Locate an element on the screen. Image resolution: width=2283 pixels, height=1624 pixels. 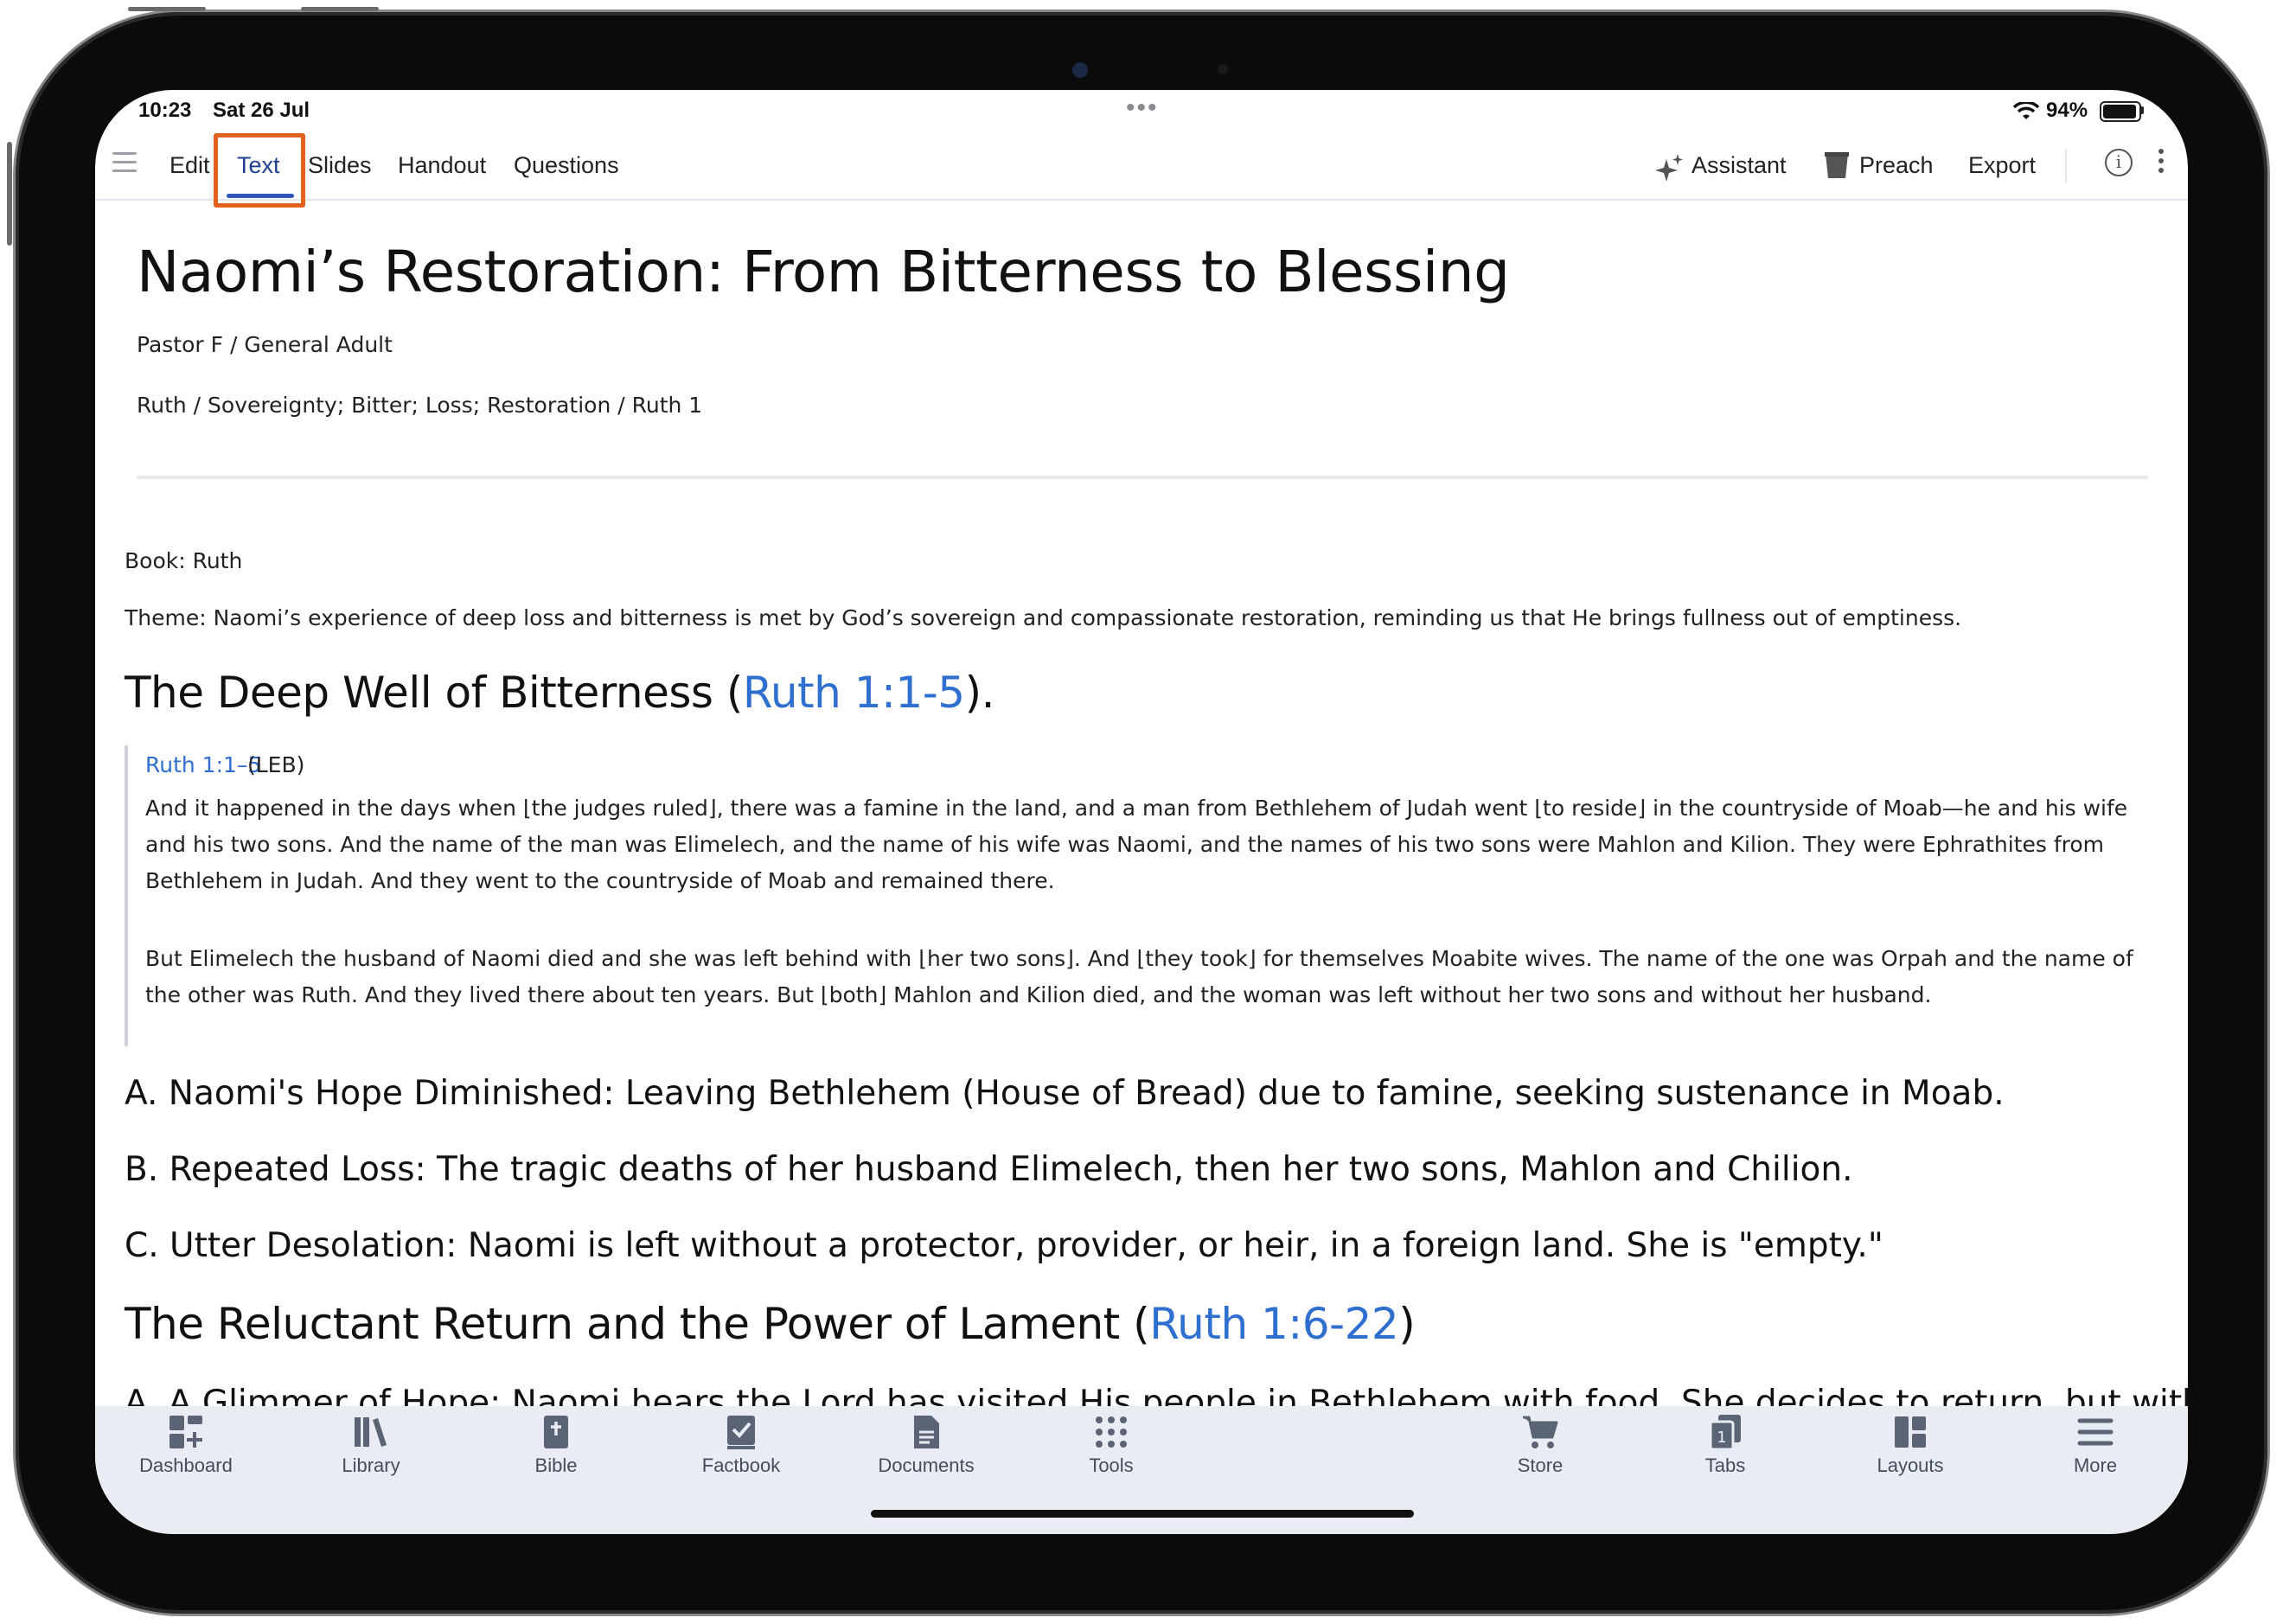
tools-icon is located at coordinates (1111, 1432).